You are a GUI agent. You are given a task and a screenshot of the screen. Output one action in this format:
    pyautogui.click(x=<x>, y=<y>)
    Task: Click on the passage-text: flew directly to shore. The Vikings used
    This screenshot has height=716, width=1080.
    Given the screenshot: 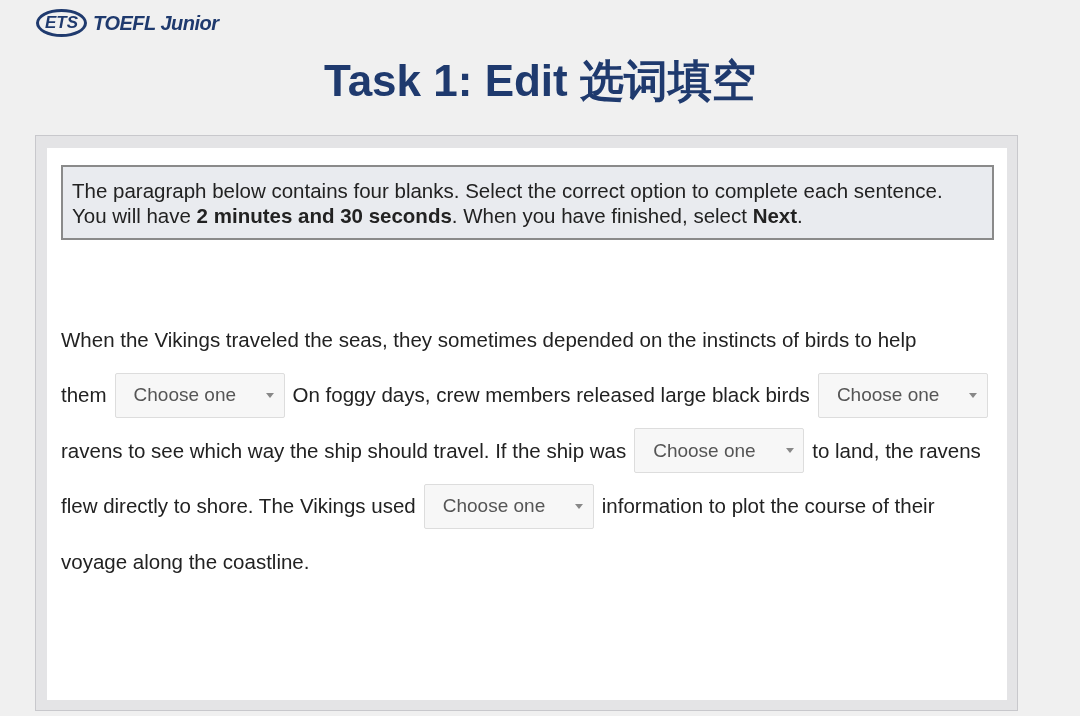 What is the action you would take?
    pyautogui.click(x=238, y=506)
    